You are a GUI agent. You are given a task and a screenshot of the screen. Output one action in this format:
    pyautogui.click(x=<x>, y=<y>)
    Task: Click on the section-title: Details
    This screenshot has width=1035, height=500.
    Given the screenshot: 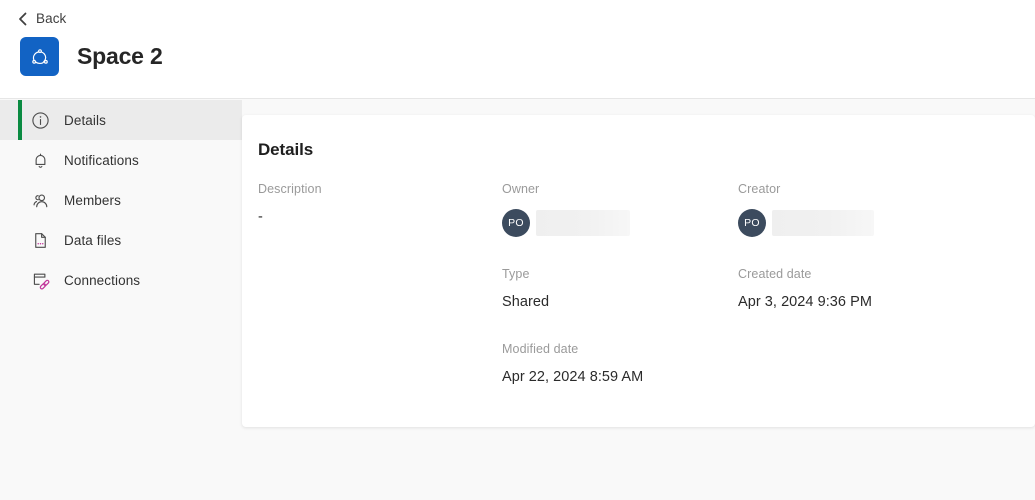 What is the action you would take?
    pyautogui.click(x=286, y=149)
    